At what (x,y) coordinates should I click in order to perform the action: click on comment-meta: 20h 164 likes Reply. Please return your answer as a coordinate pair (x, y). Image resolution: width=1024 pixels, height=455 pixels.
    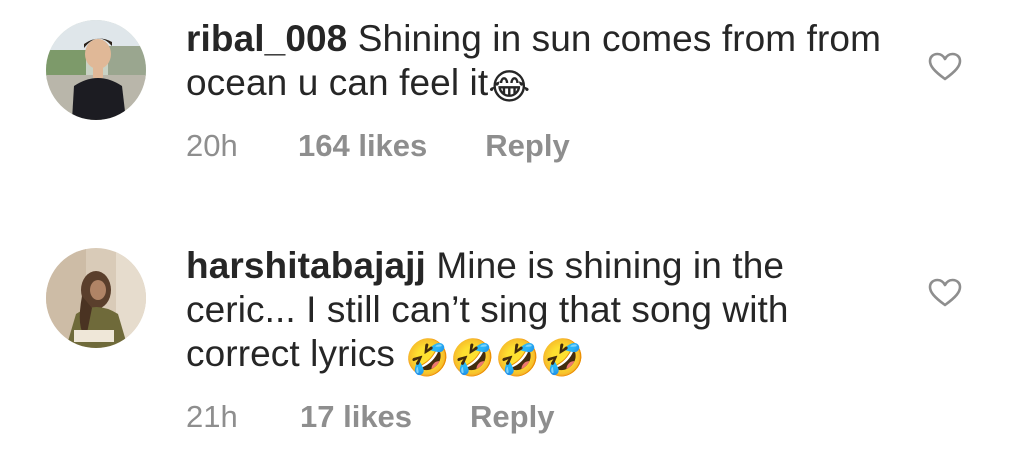
    Looking at the image, I should click on (378, 146).